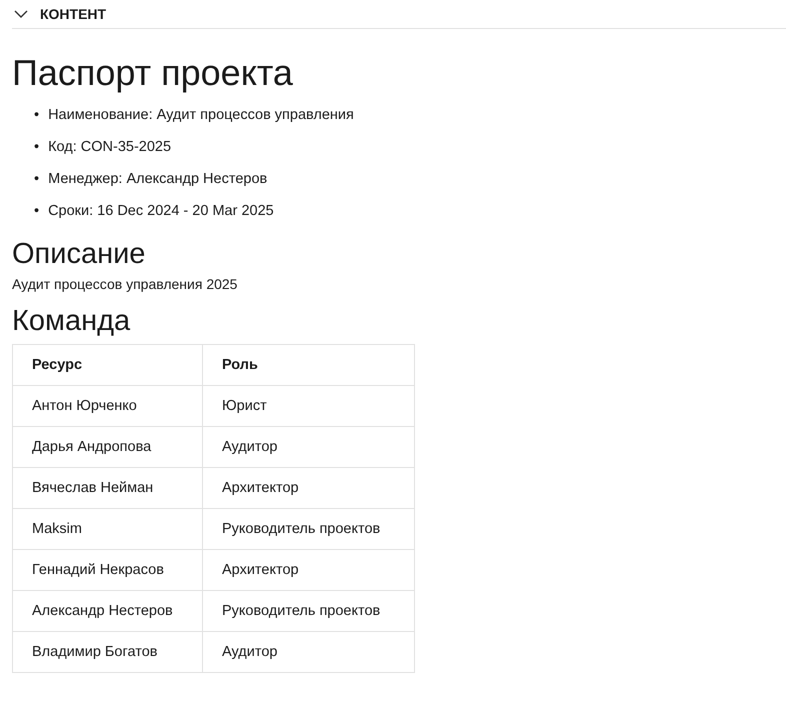 This screenshot has width=786, height=727. I want to click on detail-item: Код: CON-35-2025, so click(110, 147).